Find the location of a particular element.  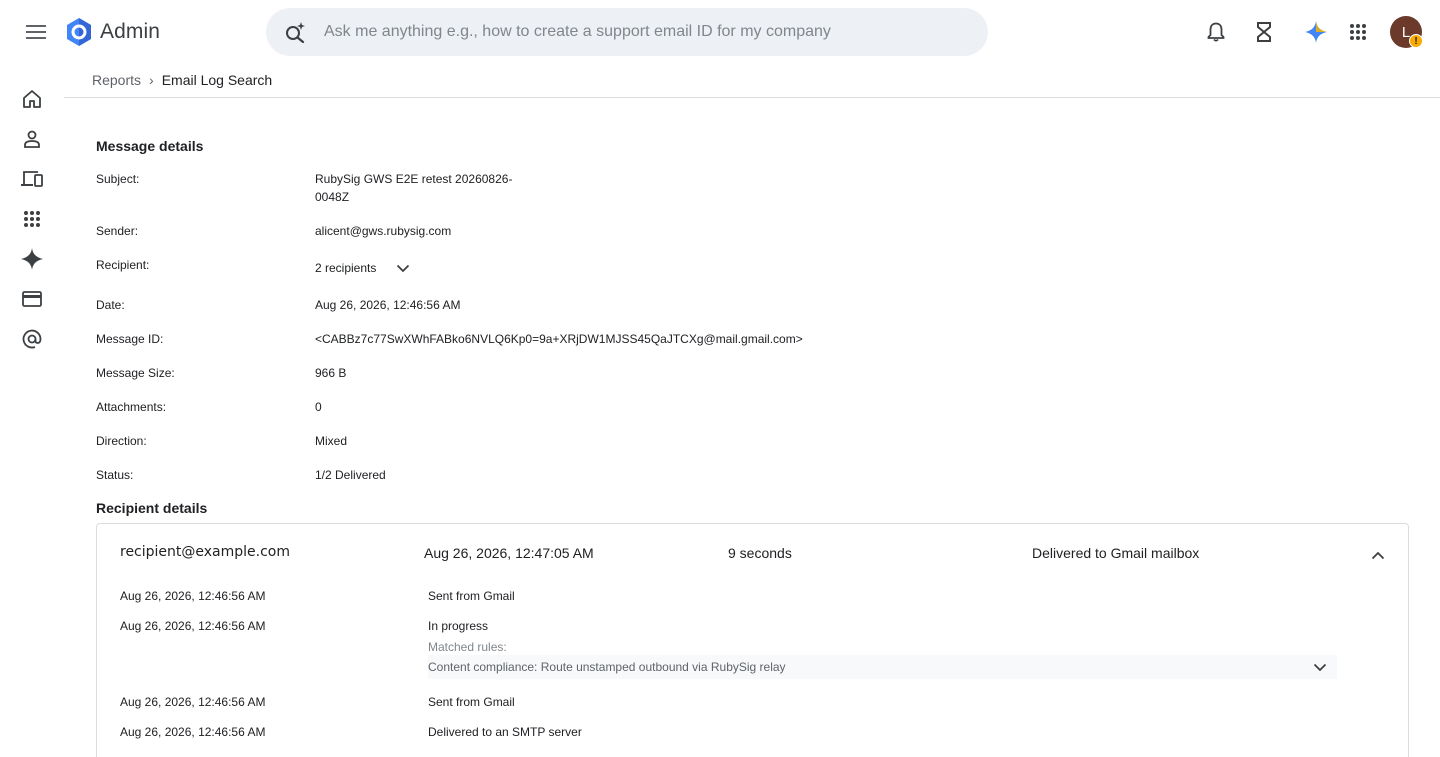

person-icon is located at coordinates (32, 139).